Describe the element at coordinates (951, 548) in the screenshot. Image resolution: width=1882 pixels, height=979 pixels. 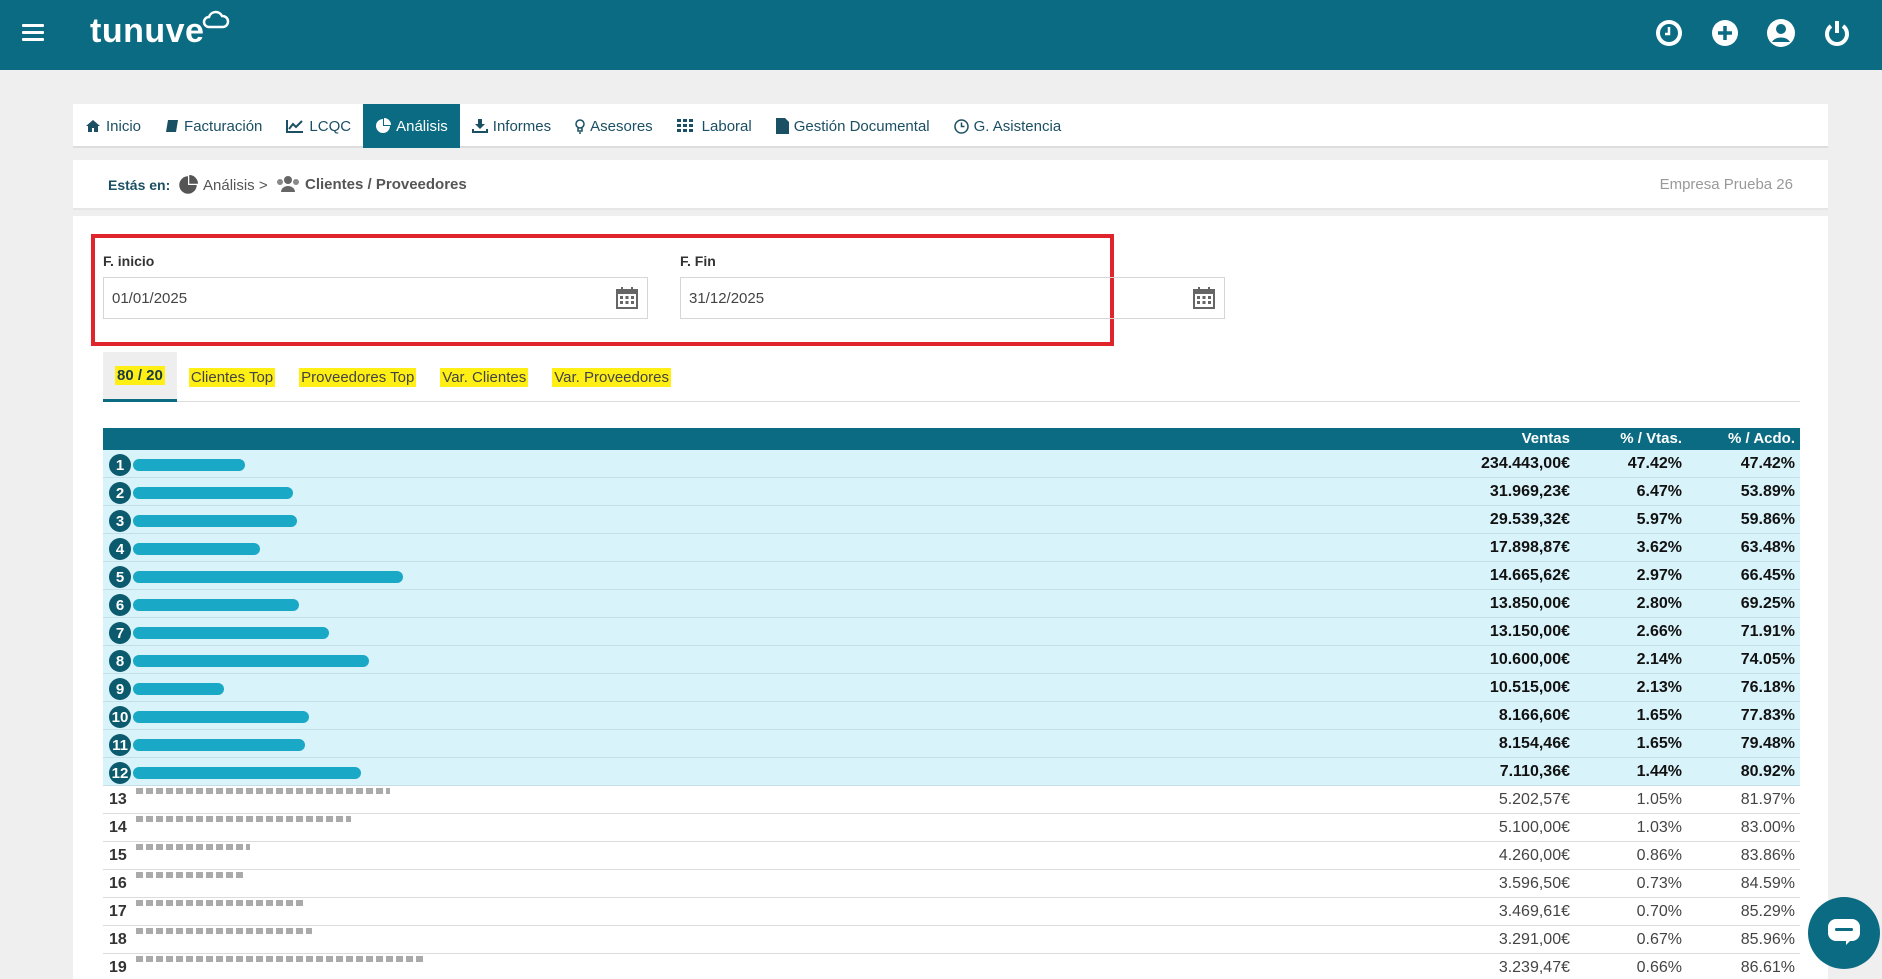
I see `table-row: 4 17.898,87€ 3.62% 63.48%` at that location.